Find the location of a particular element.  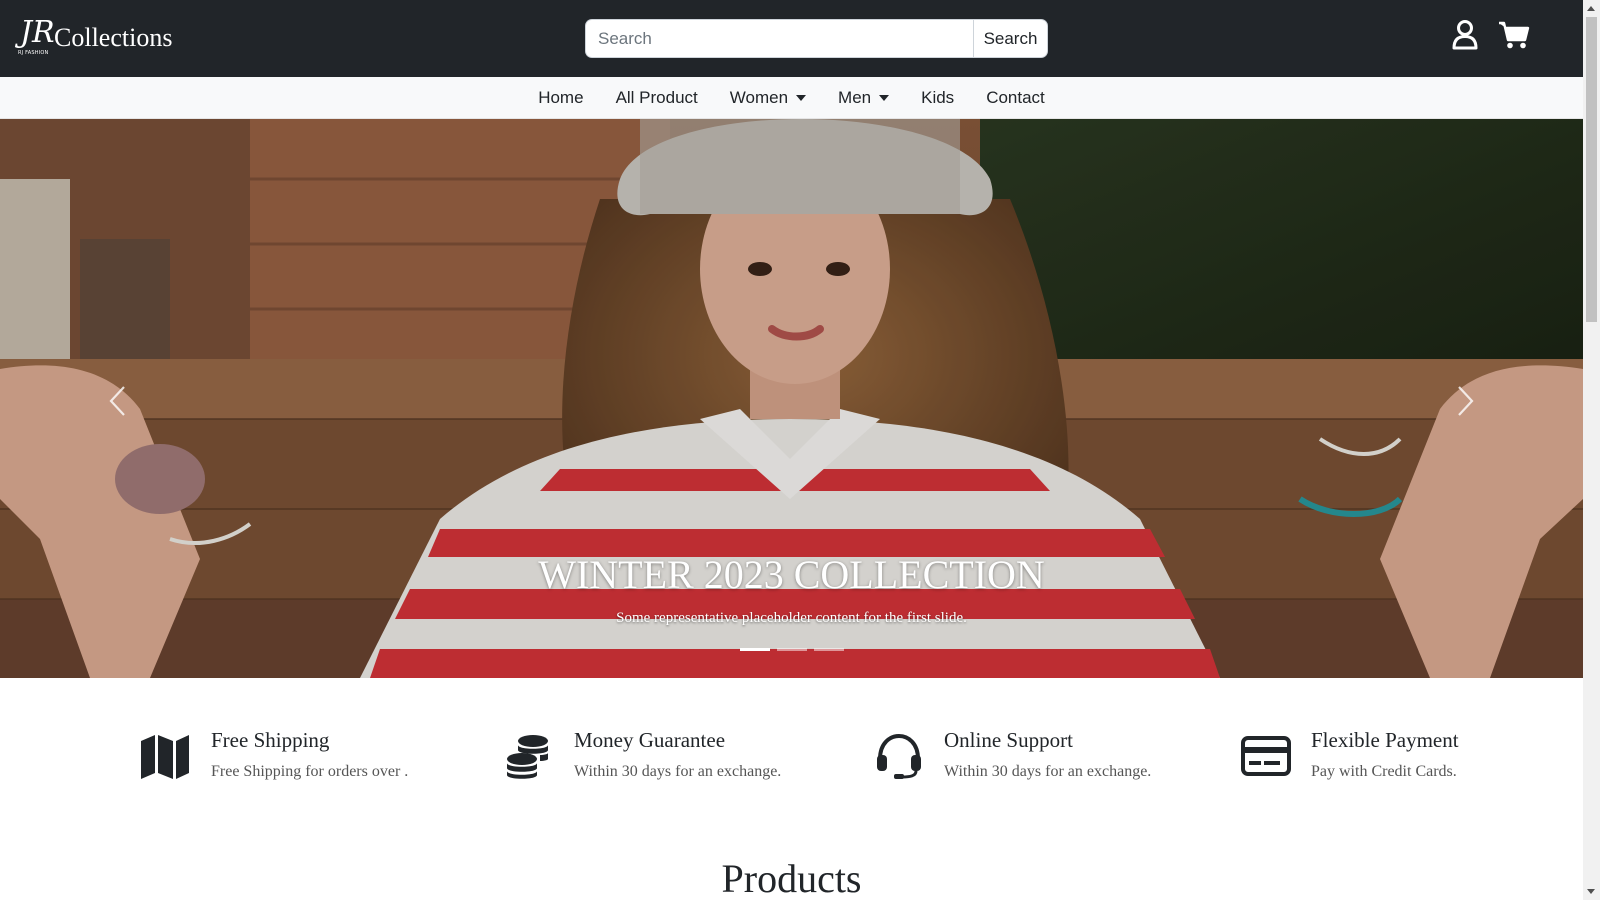

nav-item-men: Men is located at coordinates (863, 98).